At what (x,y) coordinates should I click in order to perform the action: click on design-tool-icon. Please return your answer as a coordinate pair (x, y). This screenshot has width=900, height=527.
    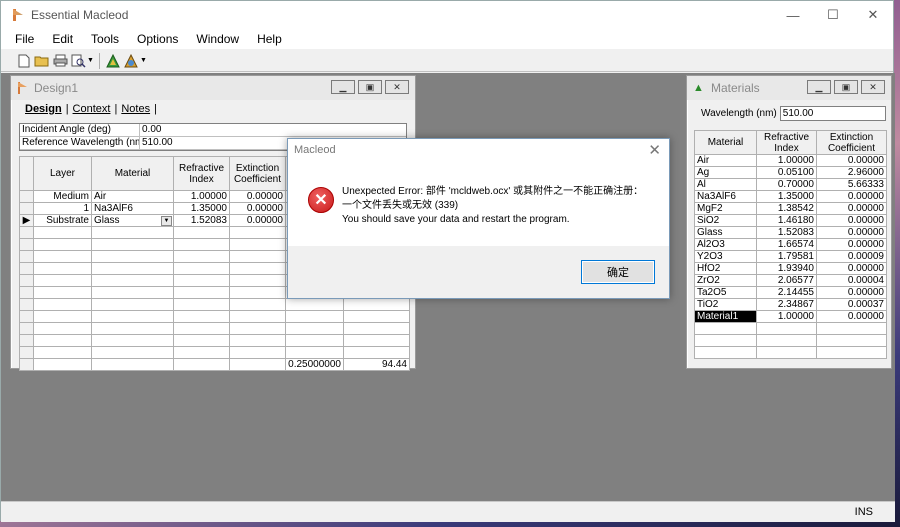
    Looking at the image, I should click on (113, 61).